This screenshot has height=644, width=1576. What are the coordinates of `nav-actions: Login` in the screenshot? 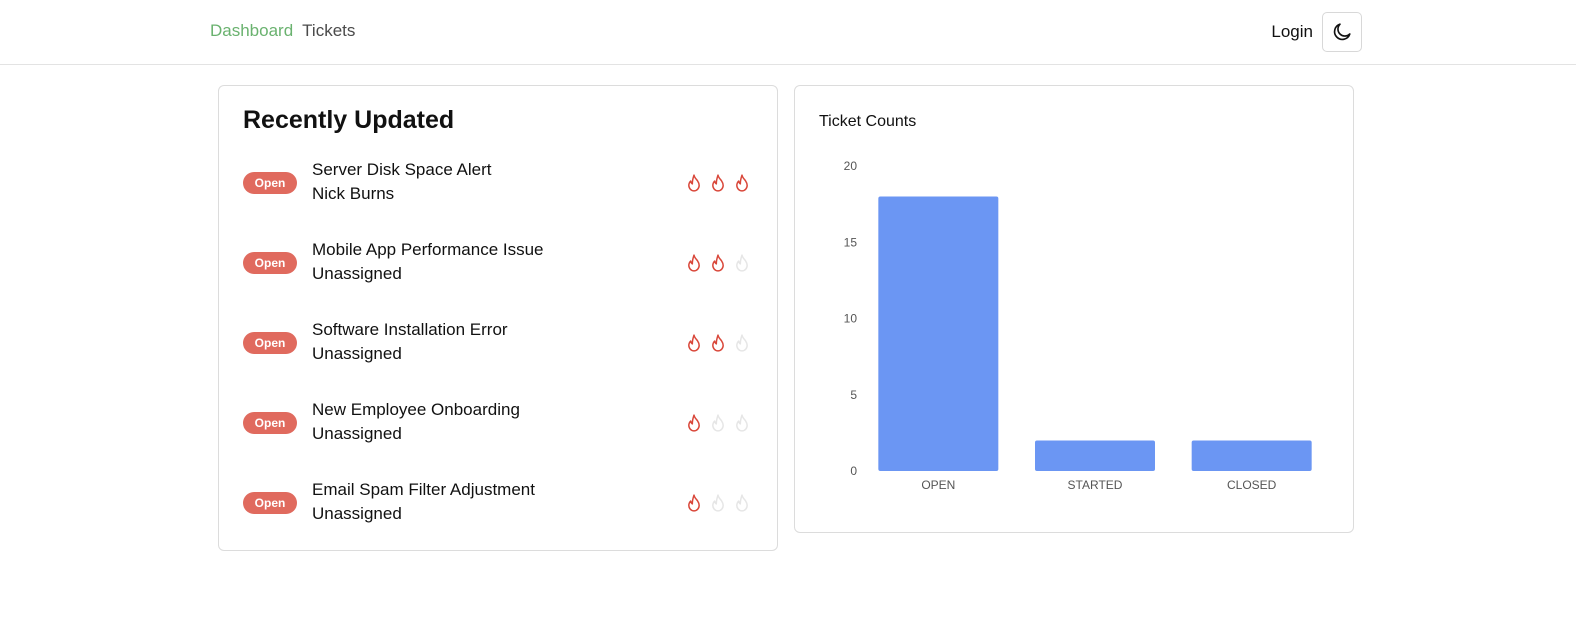 It's located at (1316, 32).